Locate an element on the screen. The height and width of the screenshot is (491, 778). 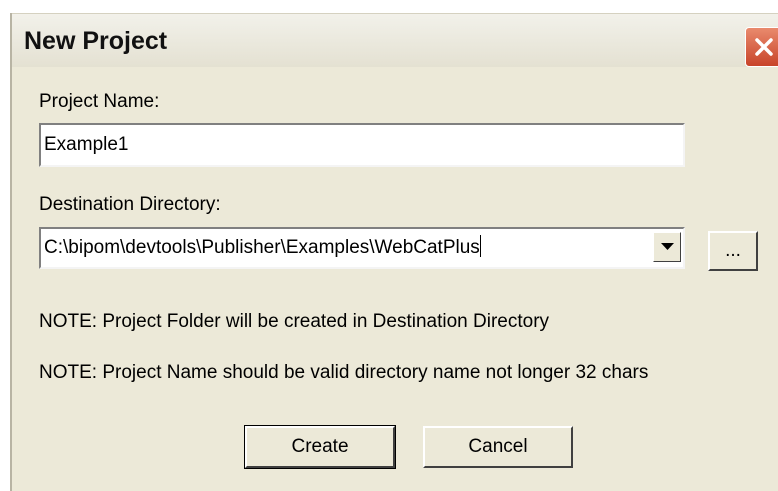
chevron-down-icon is located at coordinates (667, 246).